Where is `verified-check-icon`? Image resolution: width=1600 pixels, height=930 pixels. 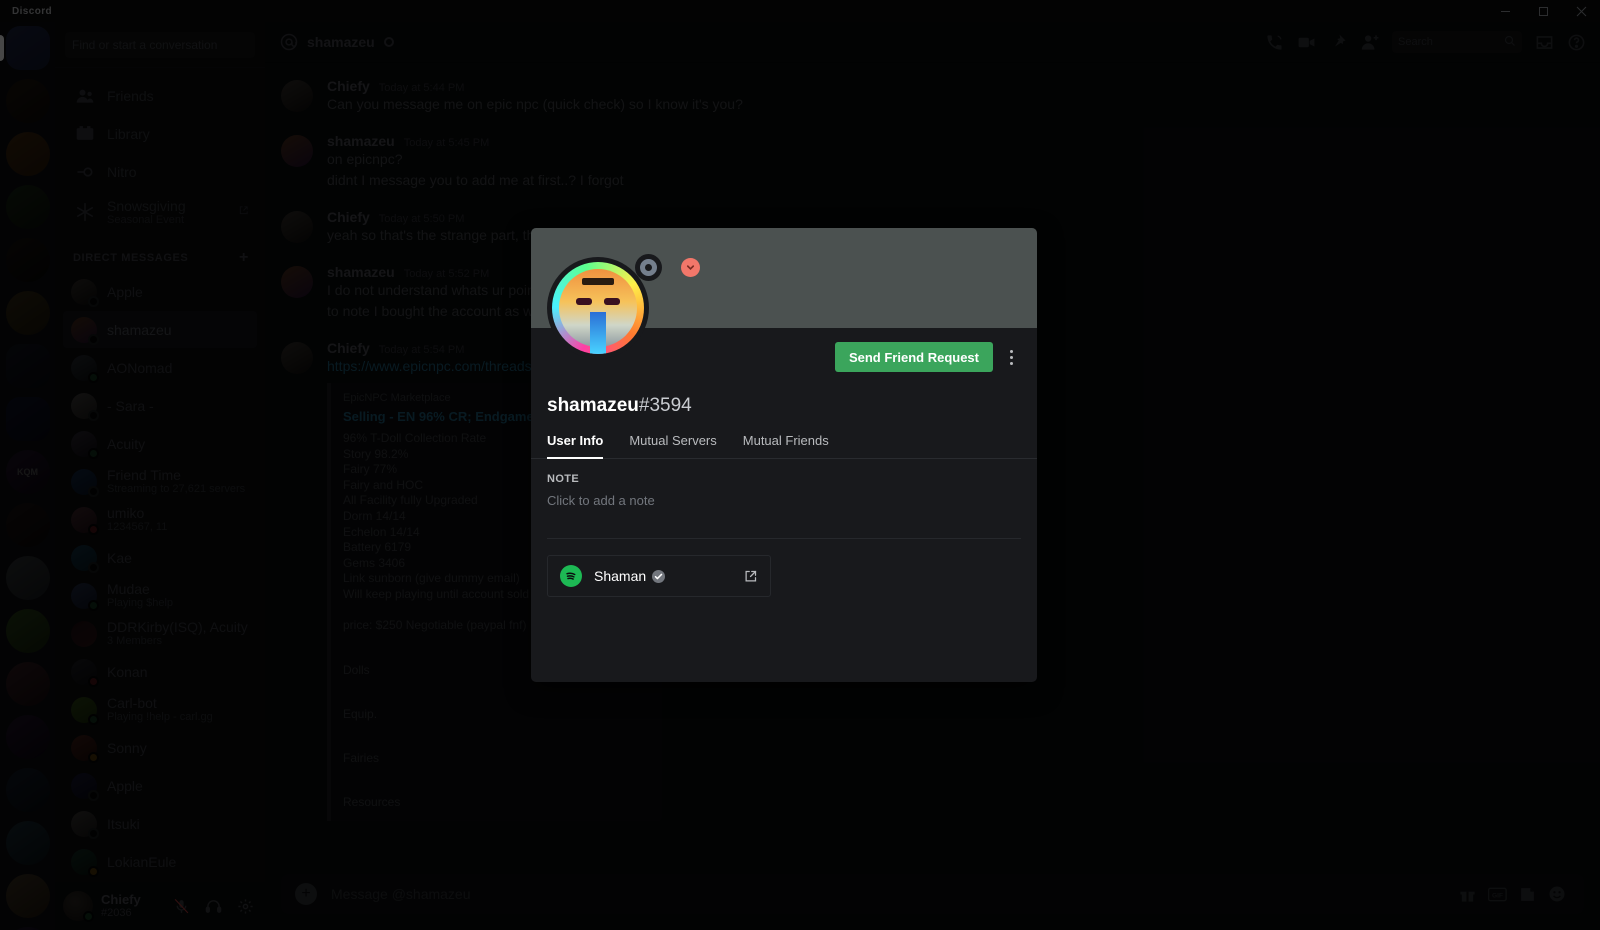 verified-check-icon is located at coordinates (659, 576).